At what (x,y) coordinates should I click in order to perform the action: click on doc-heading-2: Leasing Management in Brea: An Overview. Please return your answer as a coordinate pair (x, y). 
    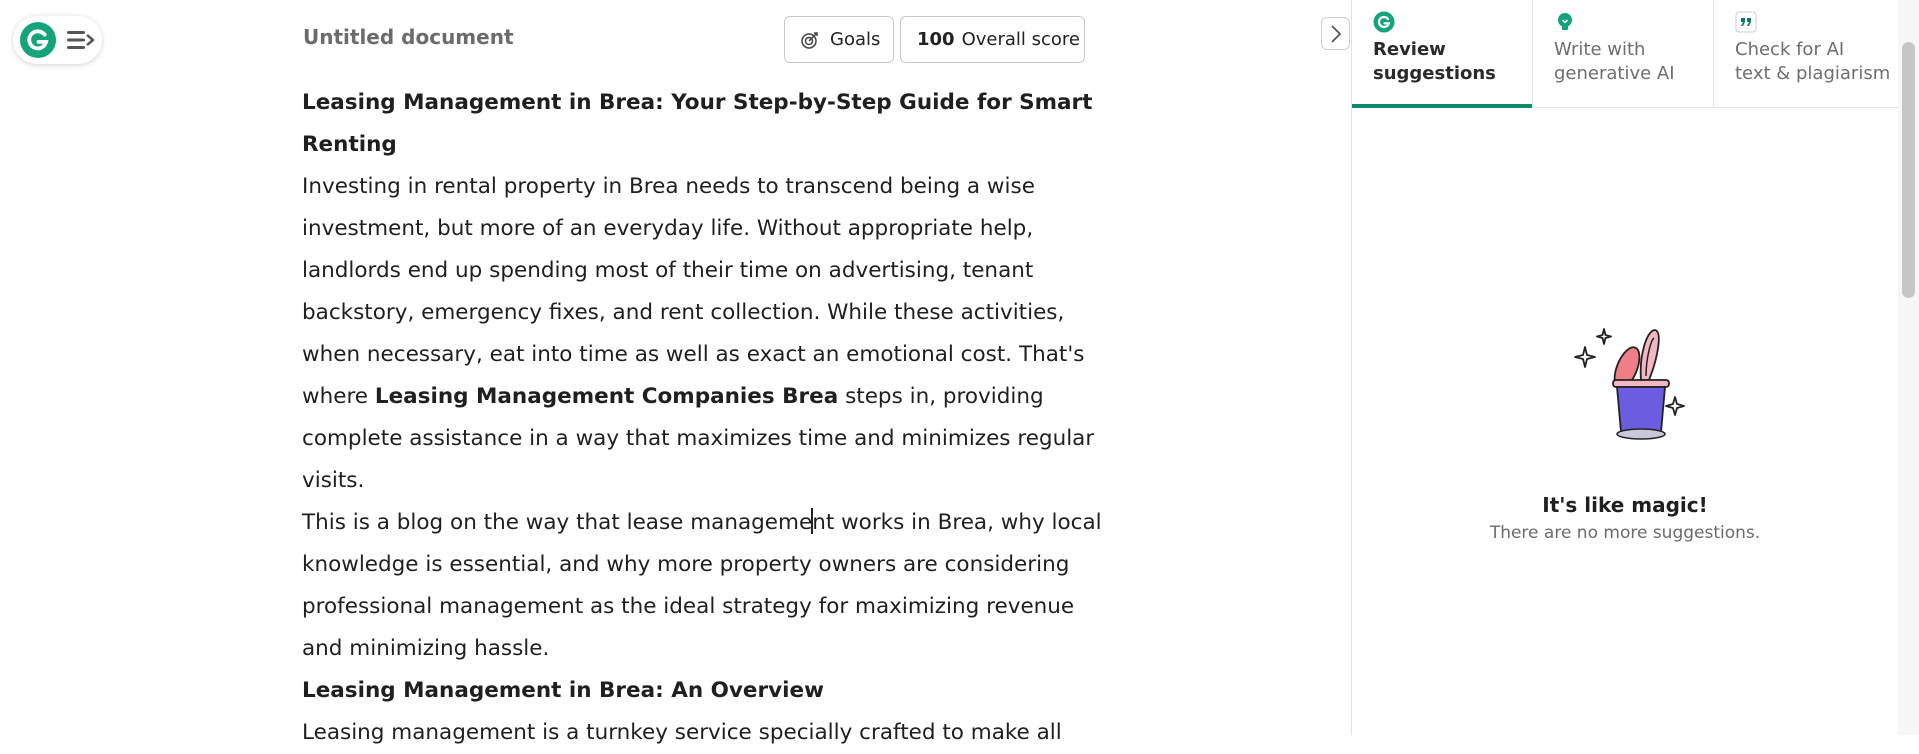
    Looking at the image, I should click on (563, 690).